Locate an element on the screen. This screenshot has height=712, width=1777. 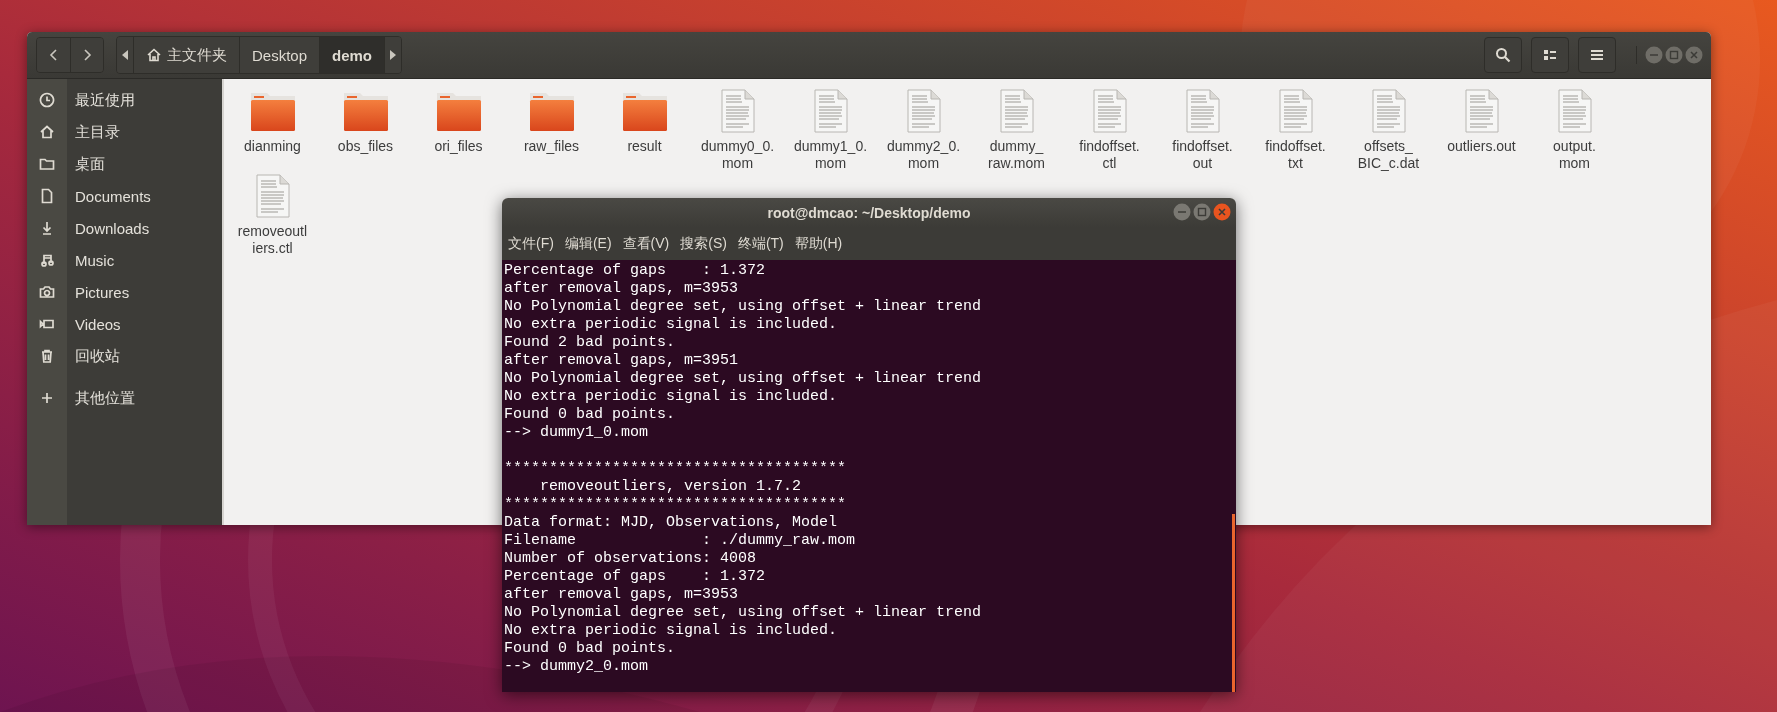
music-icon is located at coordinates (47, 260).